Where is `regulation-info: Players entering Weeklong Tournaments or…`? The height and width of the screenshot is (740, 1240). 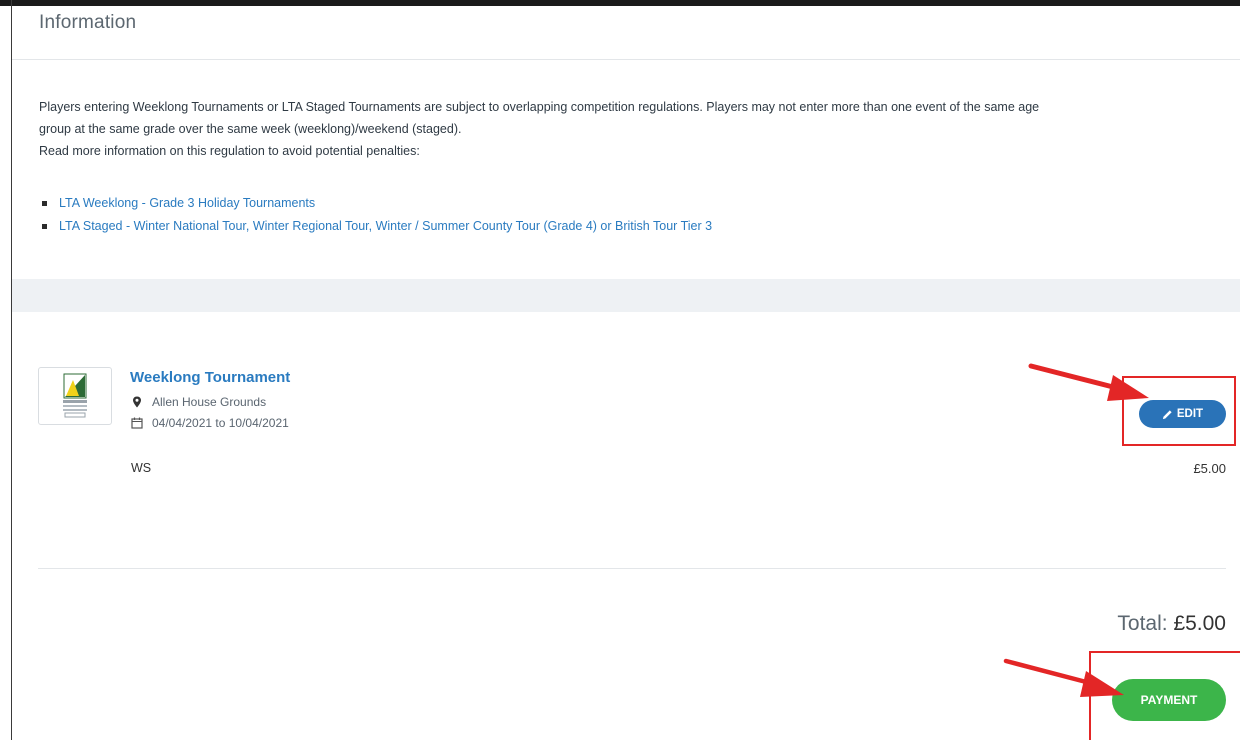
regulation-info: Players entering Weeklong Tournaments or… is located at coordinates (629, 129).